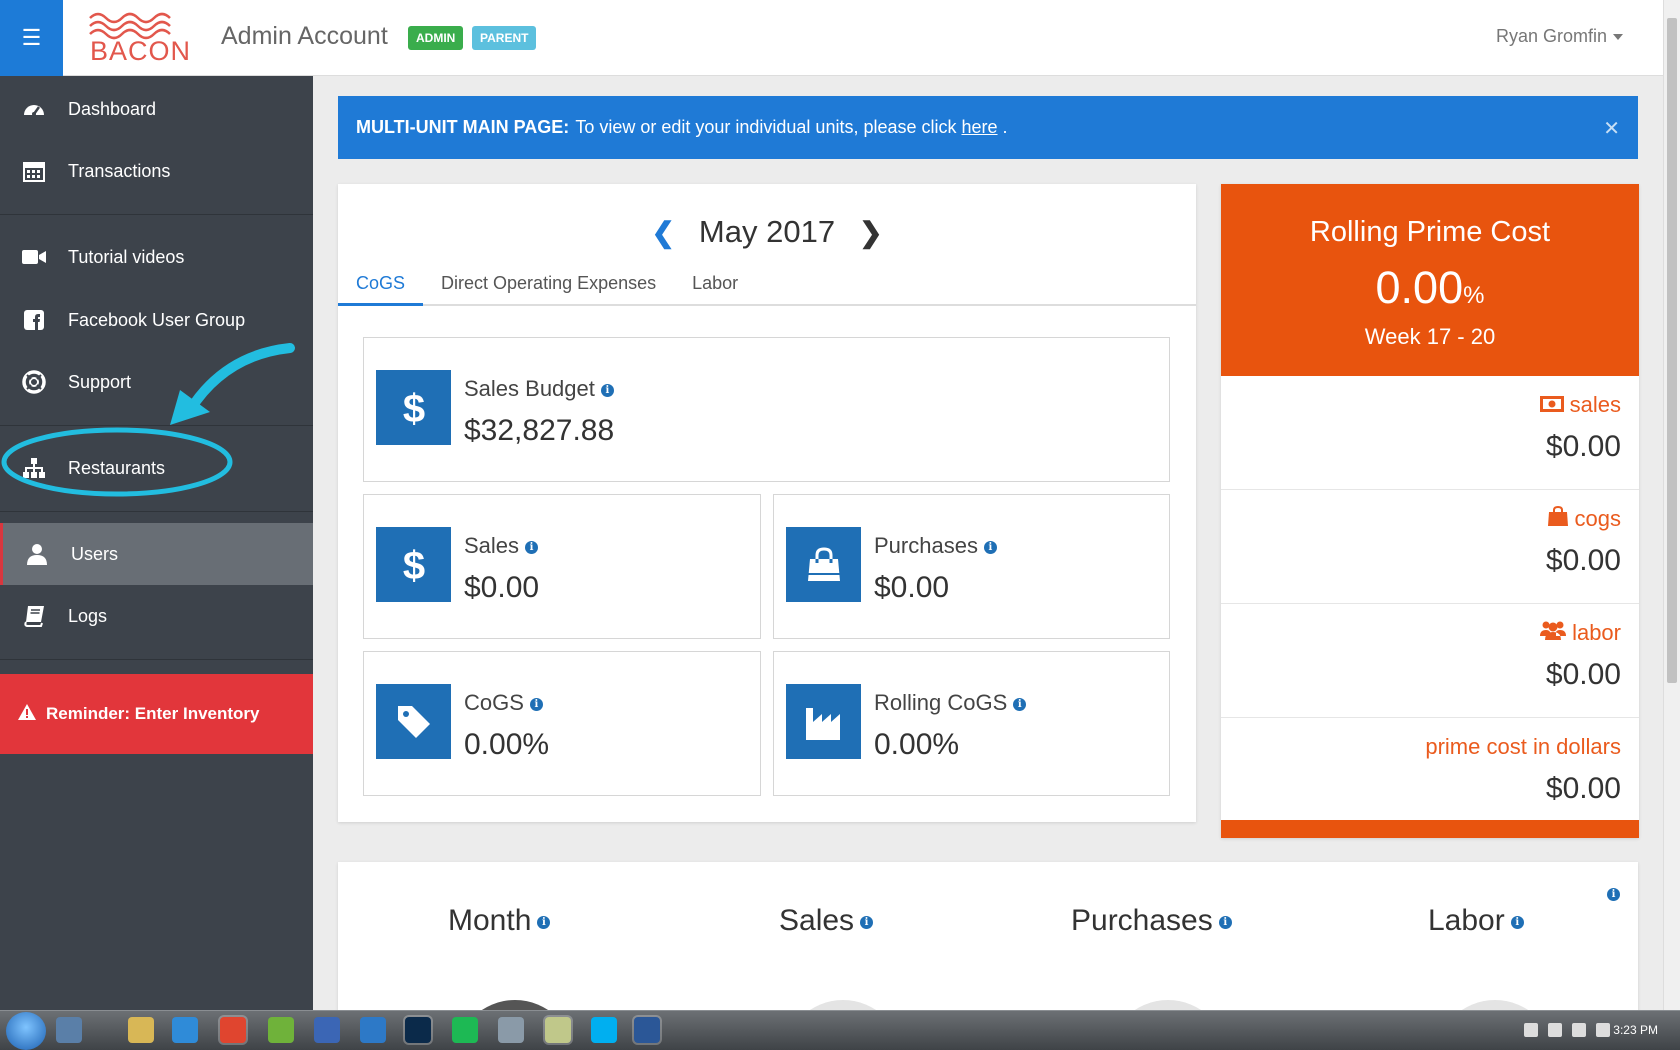  I want to click on folder-icon, so click(558, 1030).